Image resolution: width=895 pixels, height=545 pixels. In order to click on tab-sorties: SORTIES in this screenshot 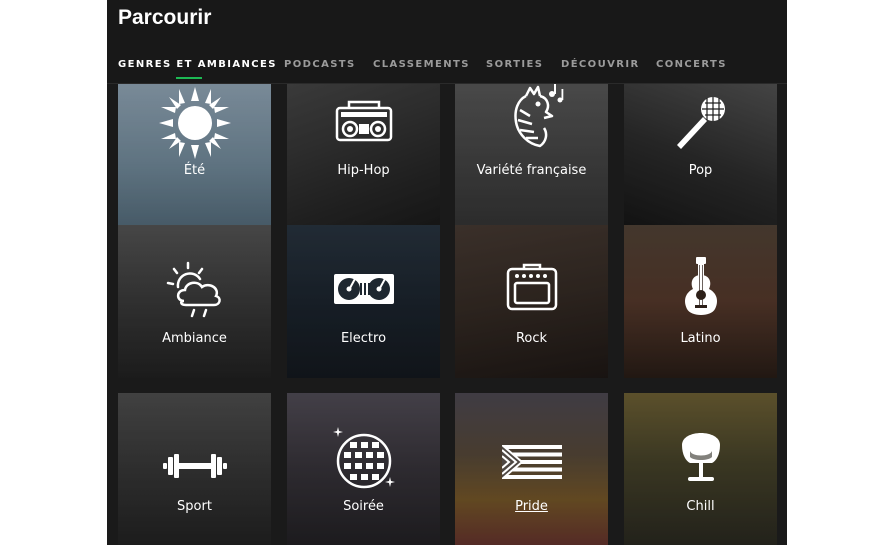, I will do `click(514, 64)`.